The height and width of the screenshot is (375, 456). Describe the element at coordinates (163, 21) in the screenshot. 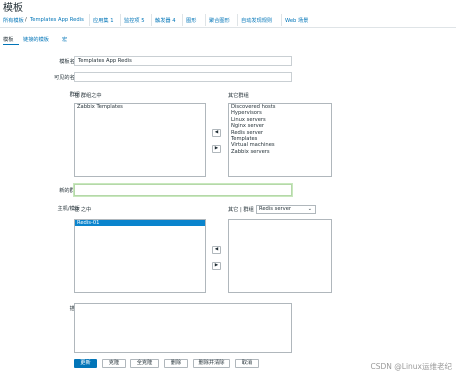

I see `crumb-triggers-label: 触发器` at that location.